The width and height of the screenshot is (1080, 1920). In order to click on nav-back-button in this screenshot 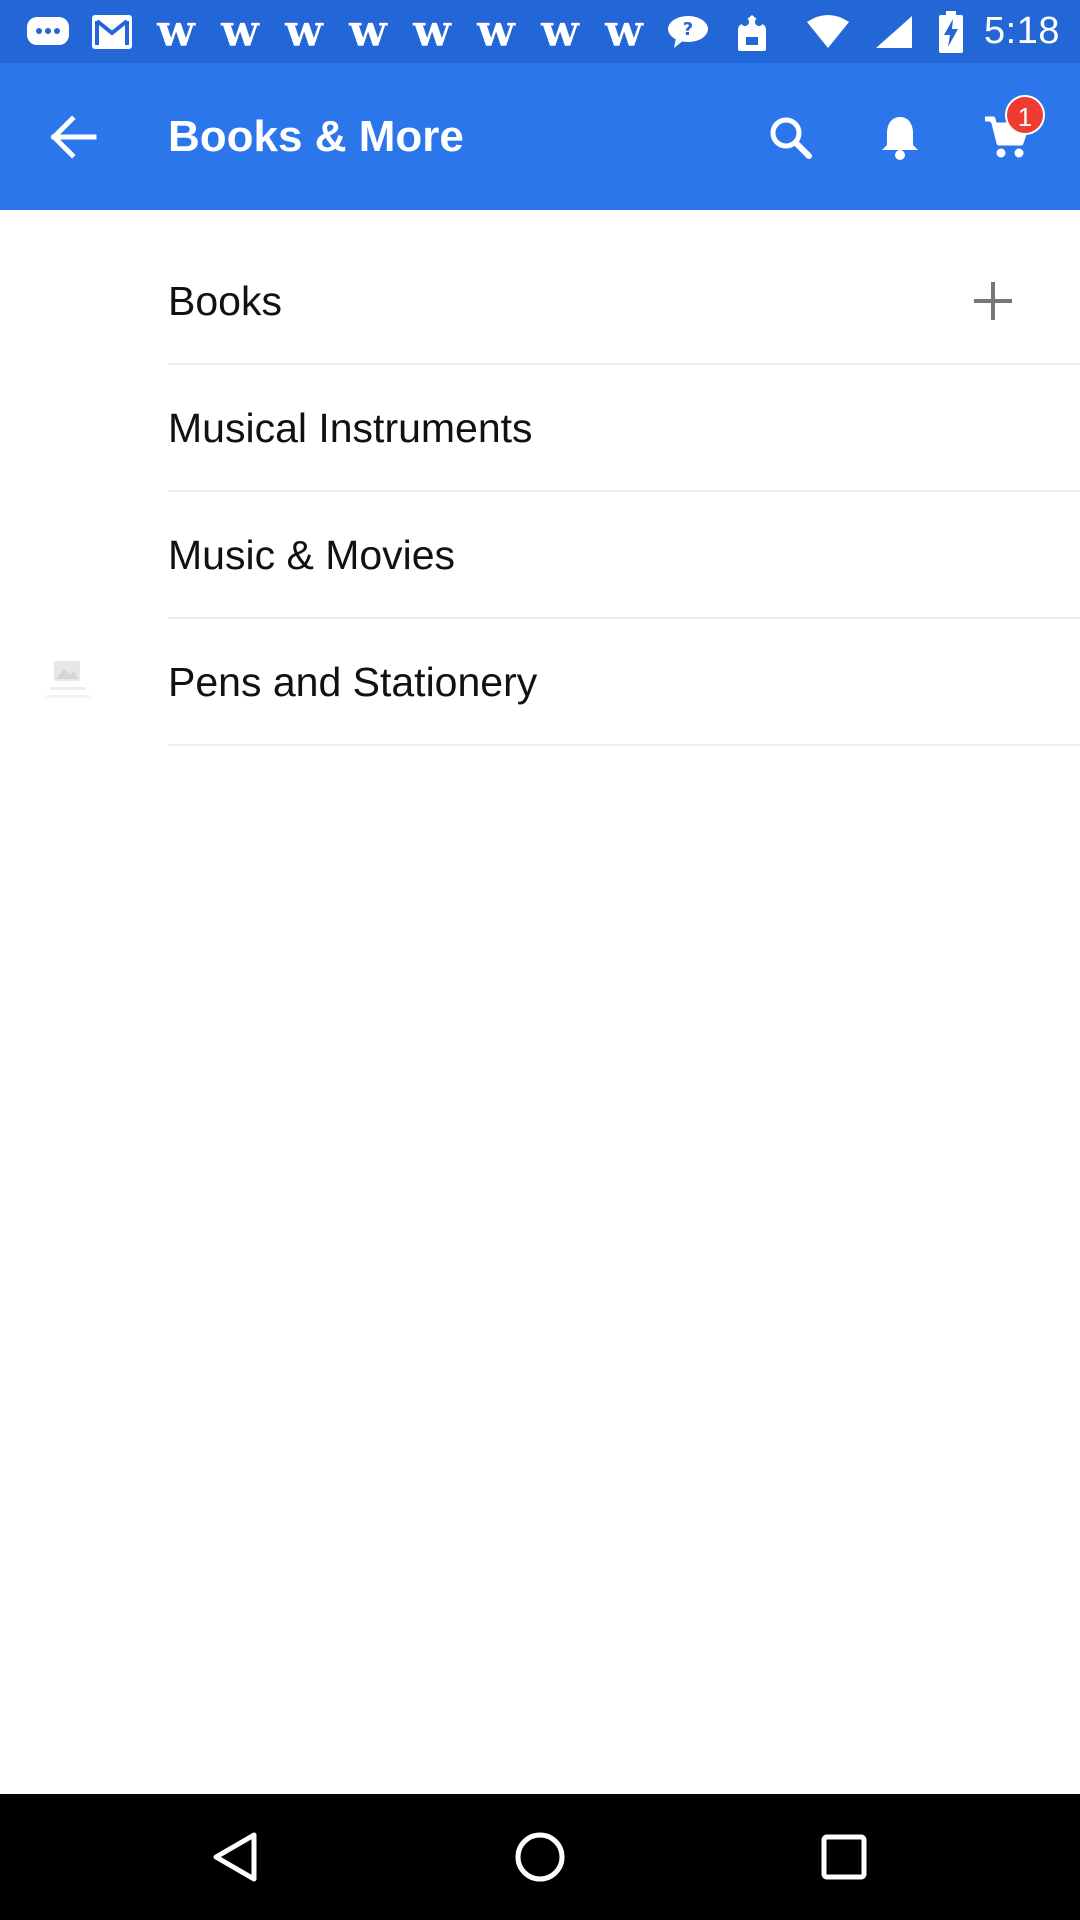, I will do `click(236, 1857)`.